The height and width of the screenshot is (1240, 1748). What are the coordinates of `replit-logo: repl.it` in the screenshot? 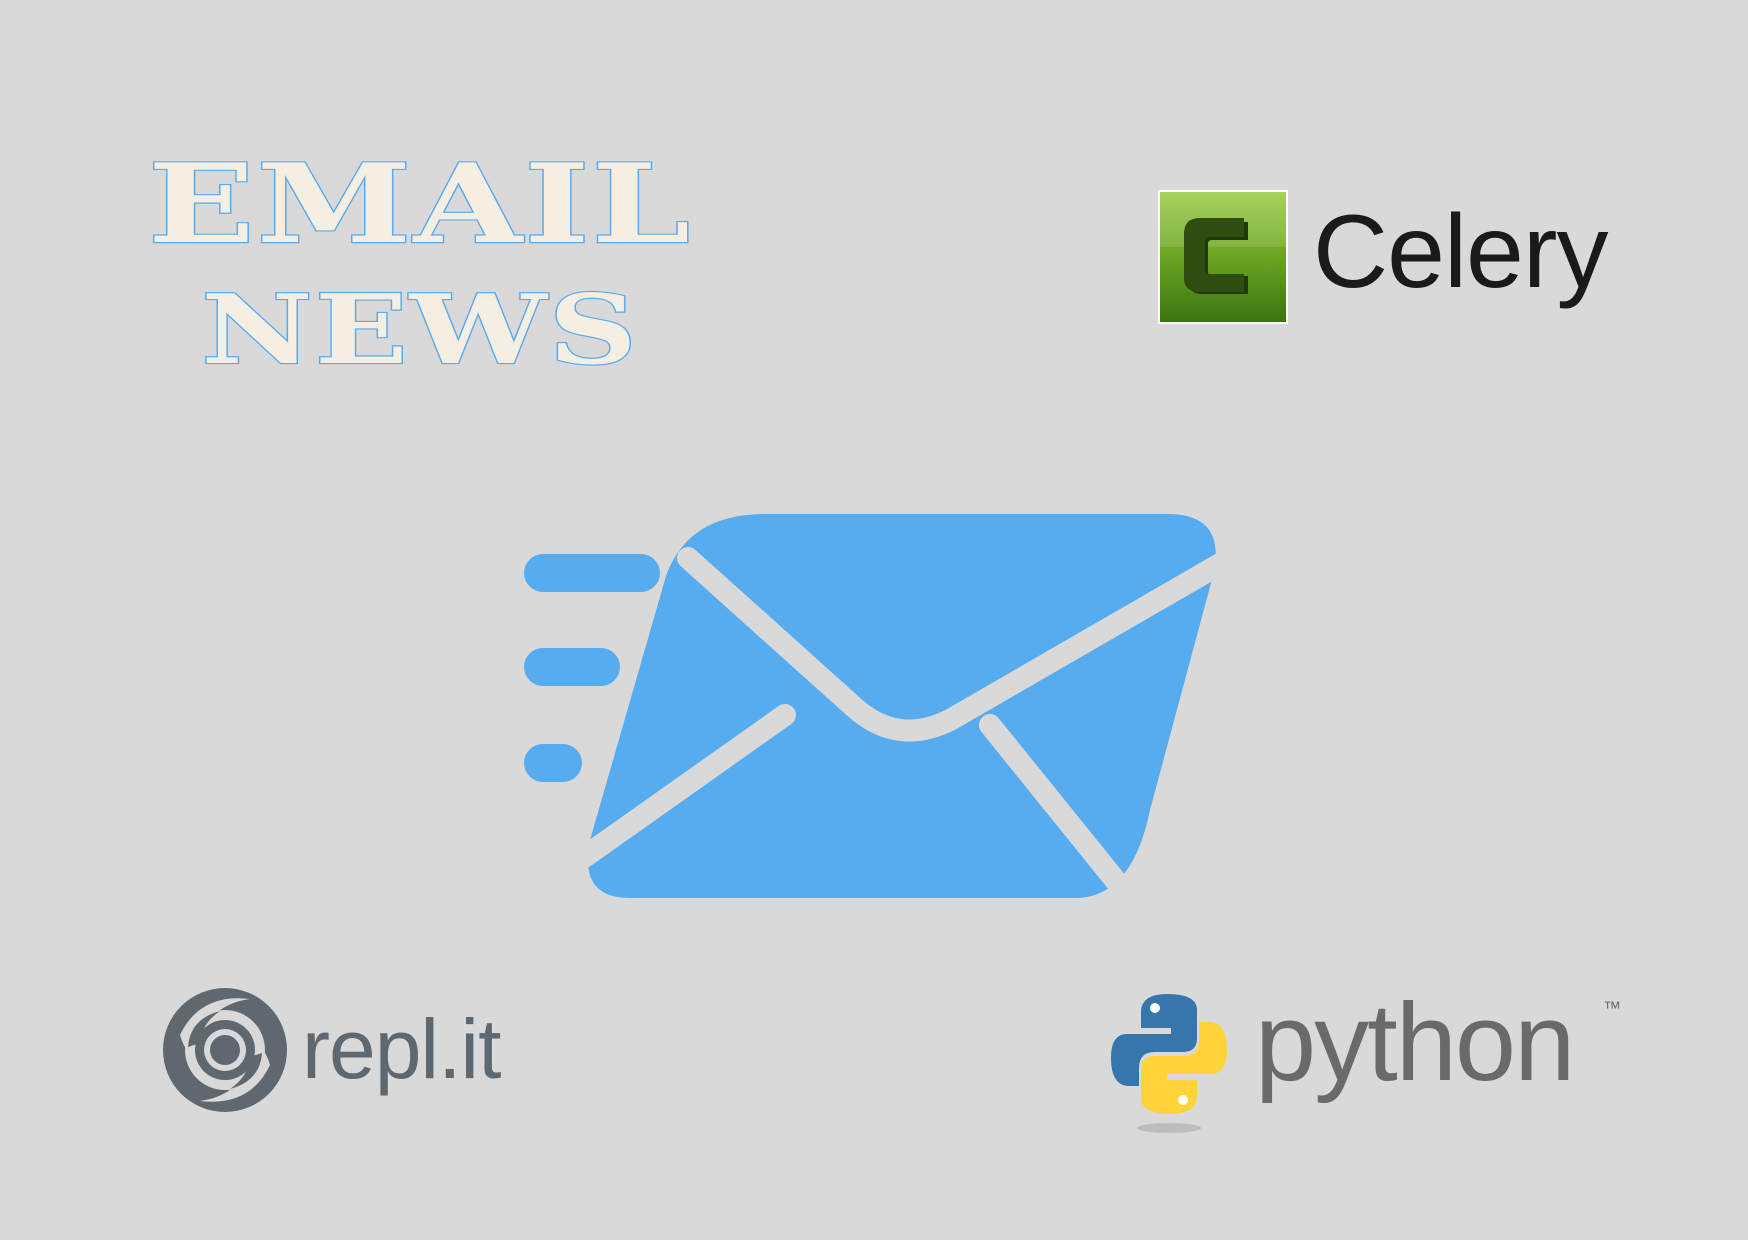 It's located at (340, 1052).